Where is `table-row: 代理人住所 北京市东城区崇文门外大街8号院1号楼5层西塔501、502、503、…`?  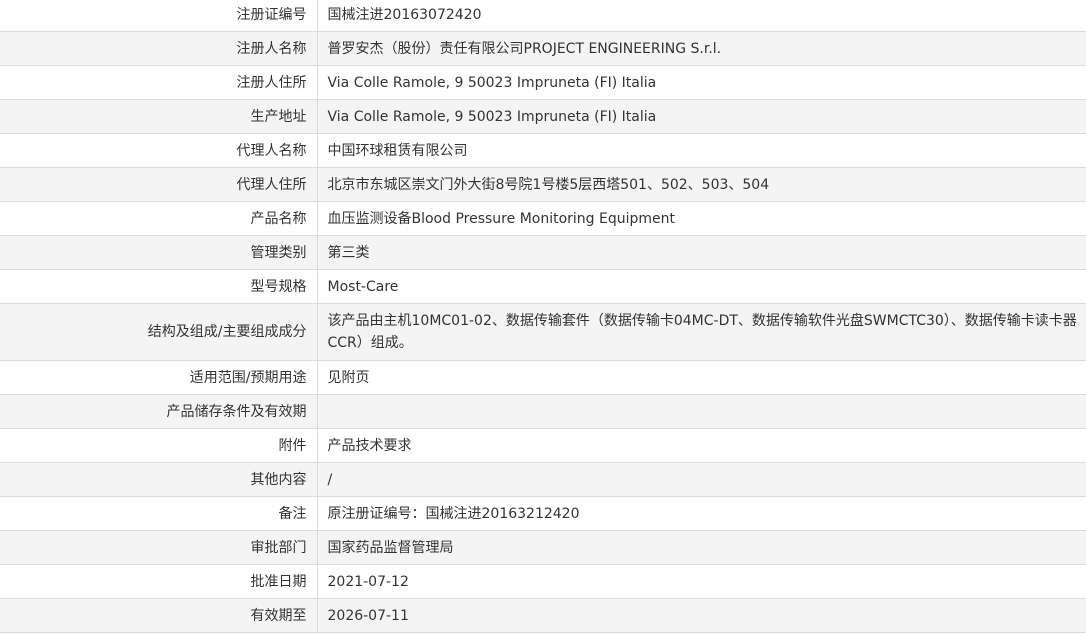 table-row: 代理人住所 北京市东城区崇文门外大街8号院1号楼5层西塔501、502、503、… is located at coordinates (543, 184).